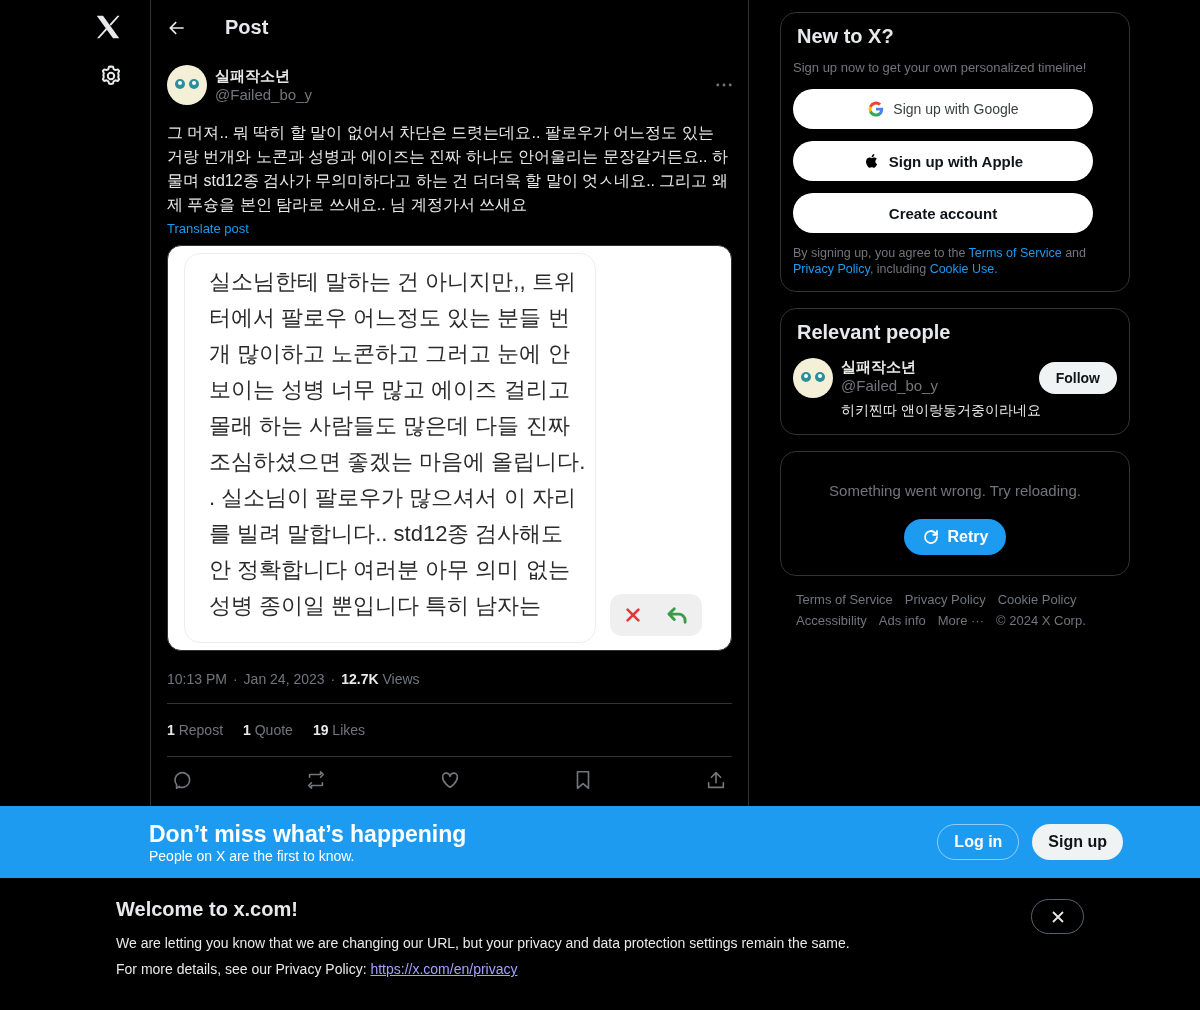 The height and width of the screenshot is (1010, 1200). Describe the element at coordinates (207, 909) in the screenshot. I see `notice-title: Welcome to x.com!` at that location.